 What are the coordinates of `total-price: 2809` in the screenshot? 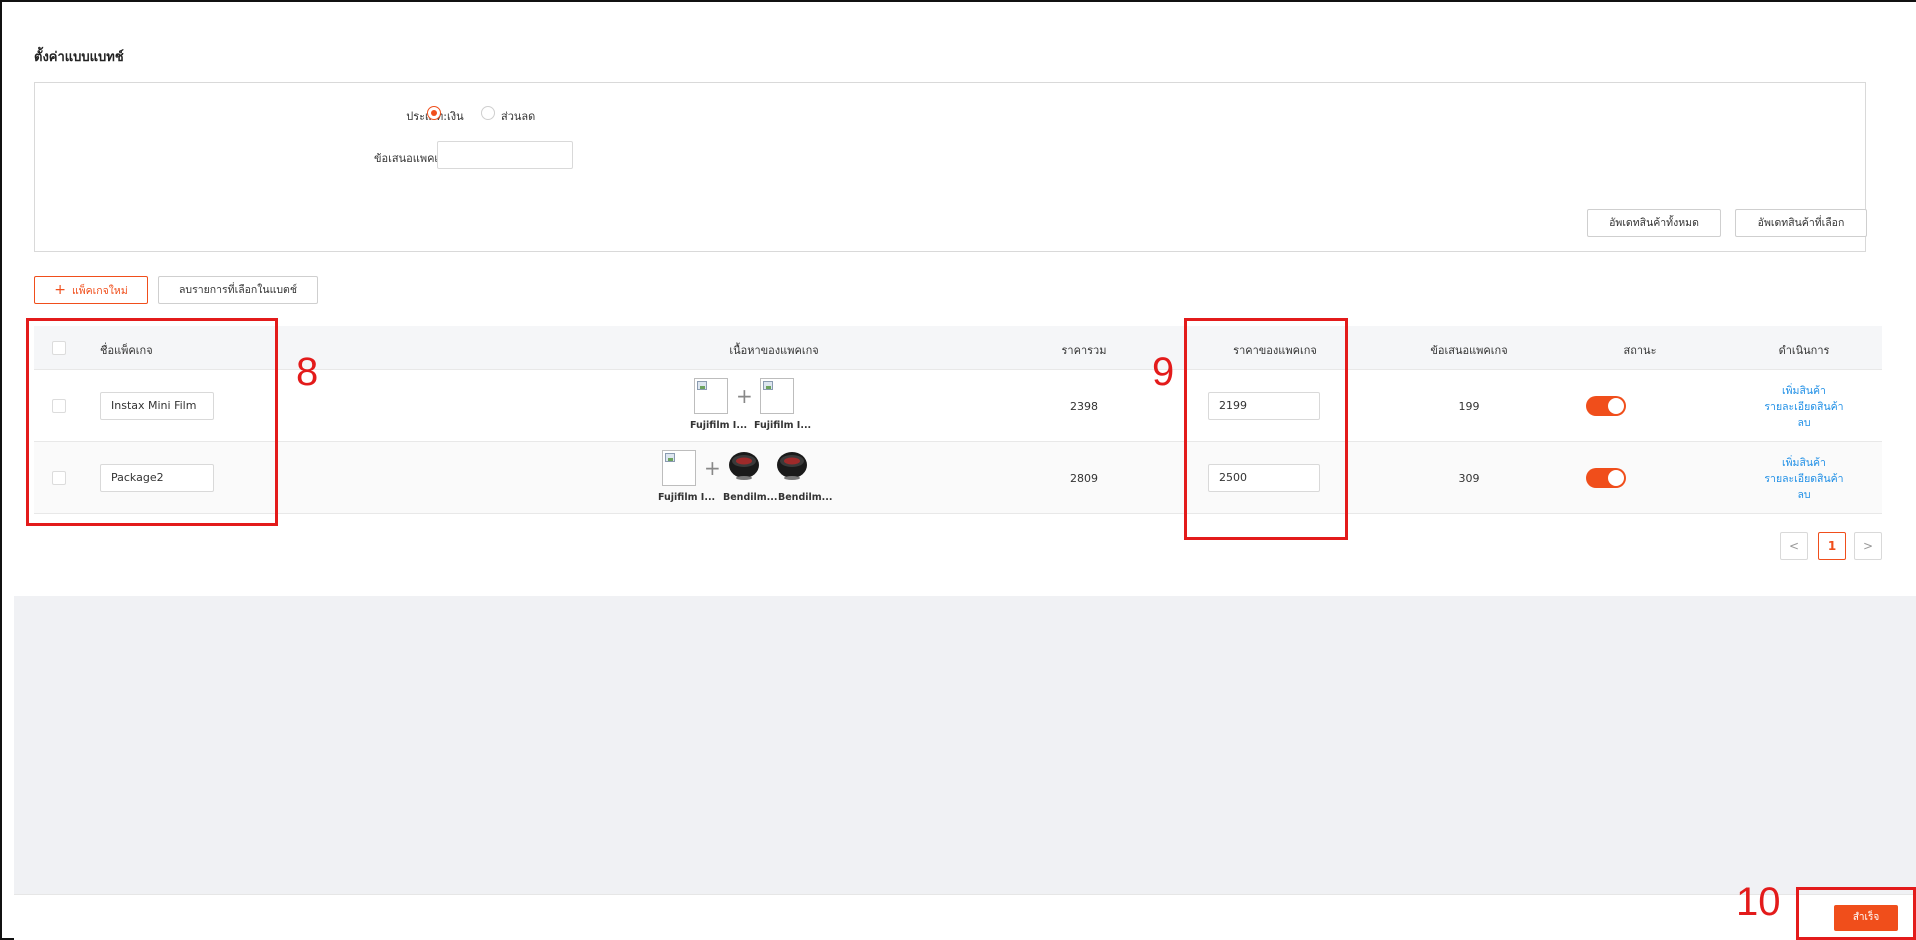 It's located at (1084, 478).